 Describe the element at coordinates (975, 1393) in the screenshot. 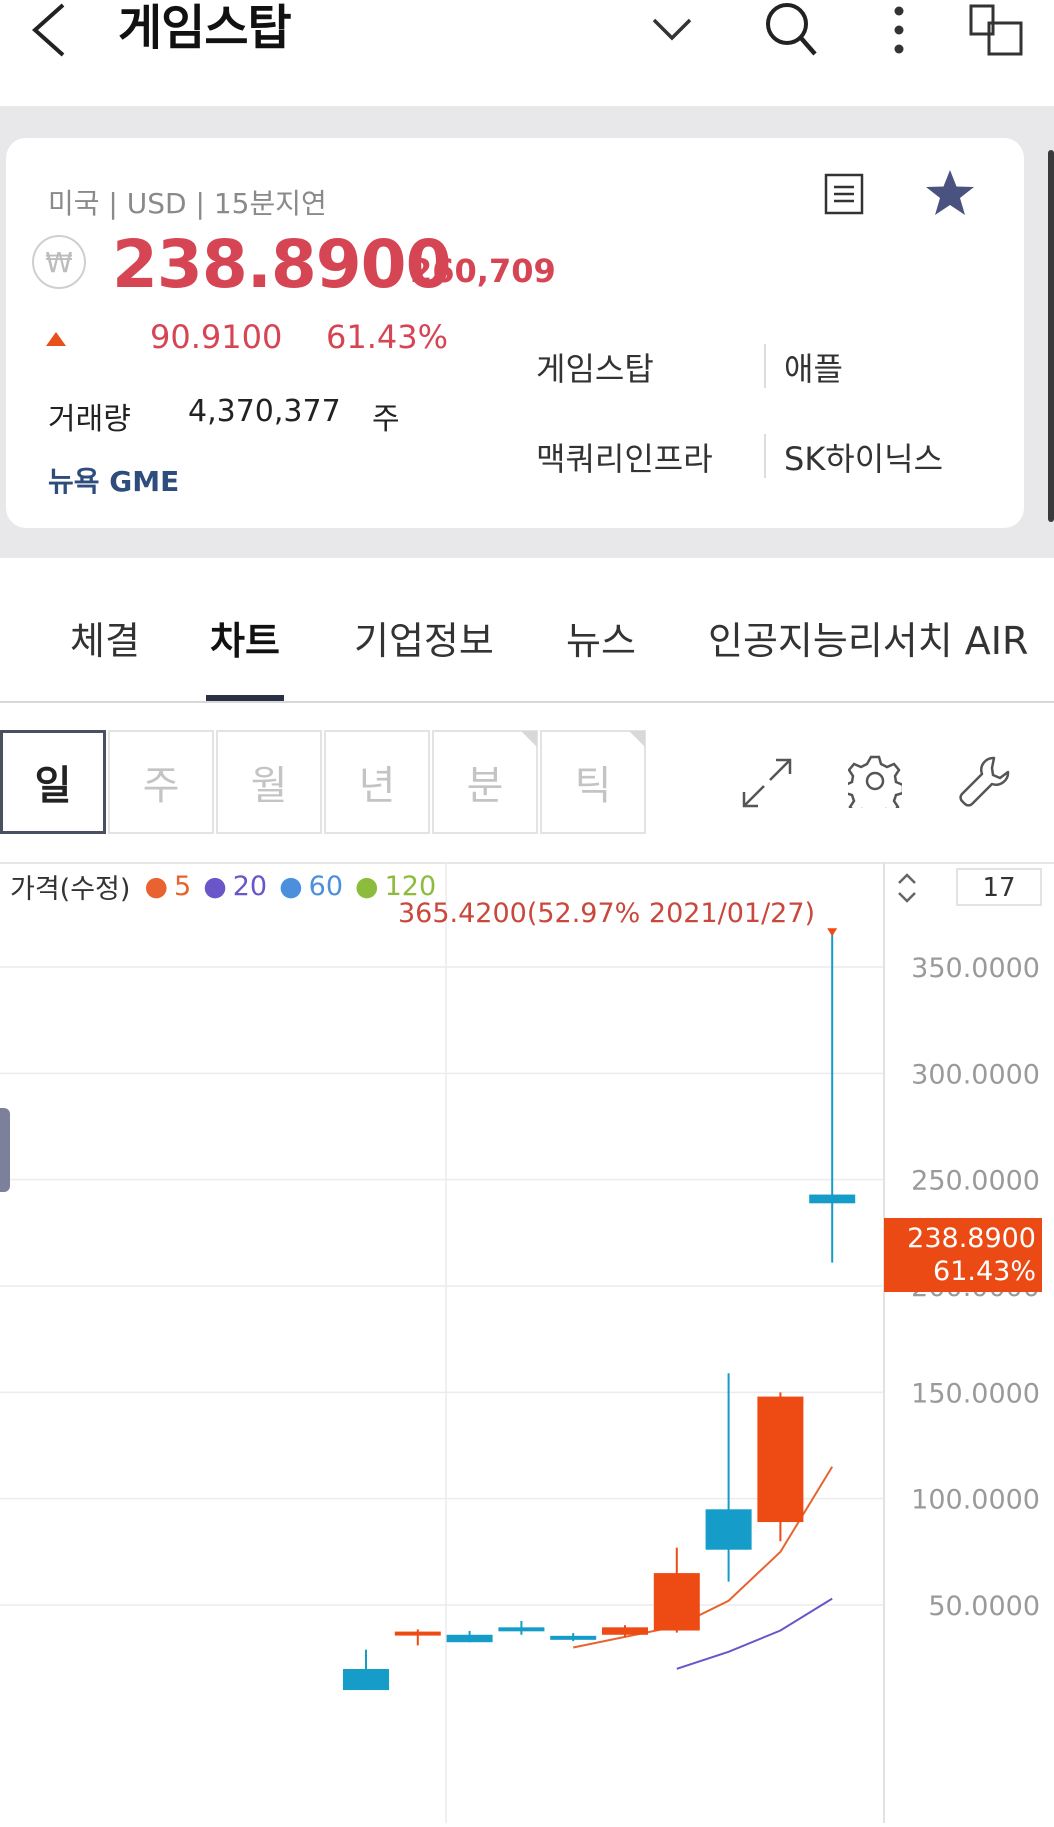

I see `y-tick-label: 150.0000` at that location.